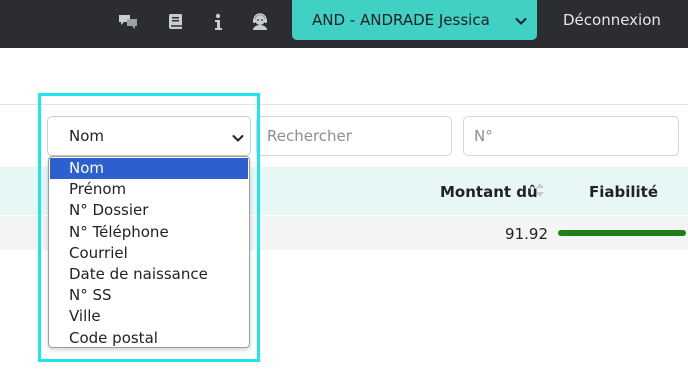 The width and height of the screenshot is (688, 380). Describe the element at coordinates (260, 22) in the screenshot. I see `support-agent-icon` at that location.